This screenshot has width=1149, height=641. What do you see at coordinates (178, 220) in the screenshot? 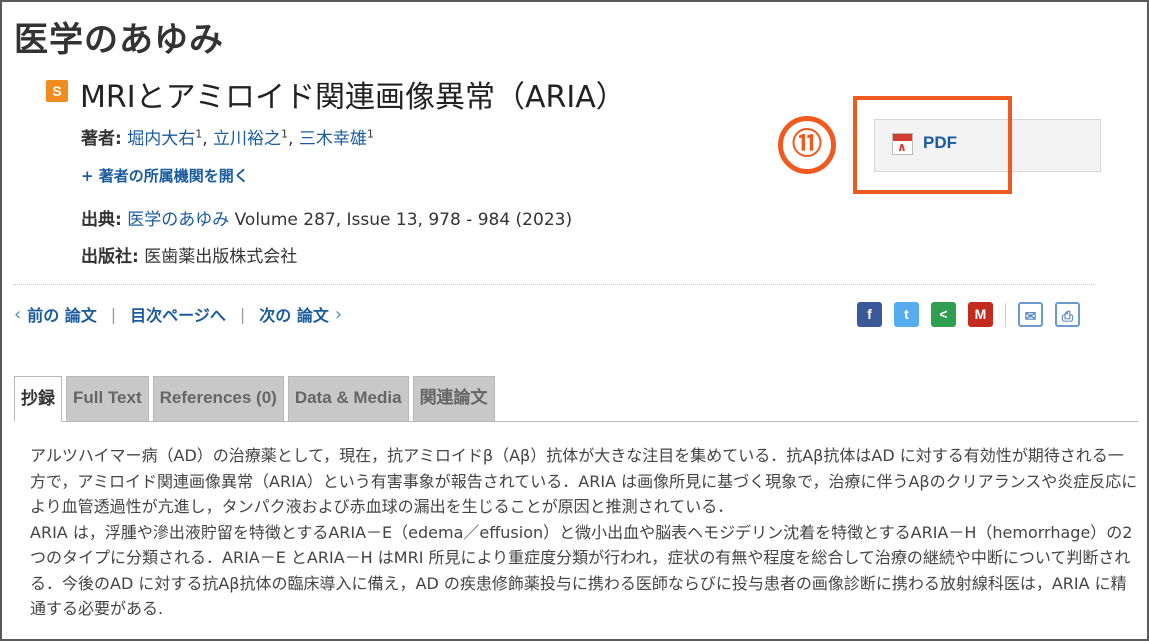
I see `source-journal-link: 医学のあゆみ` at bounding box center [178, 220].